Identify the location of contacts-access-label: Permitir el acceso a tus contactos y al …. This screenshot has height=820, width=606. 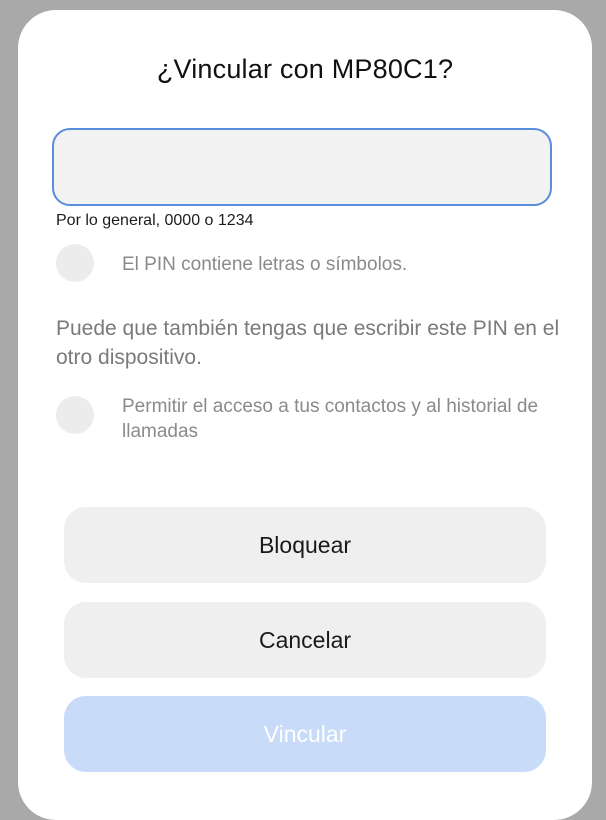
(330, 419).